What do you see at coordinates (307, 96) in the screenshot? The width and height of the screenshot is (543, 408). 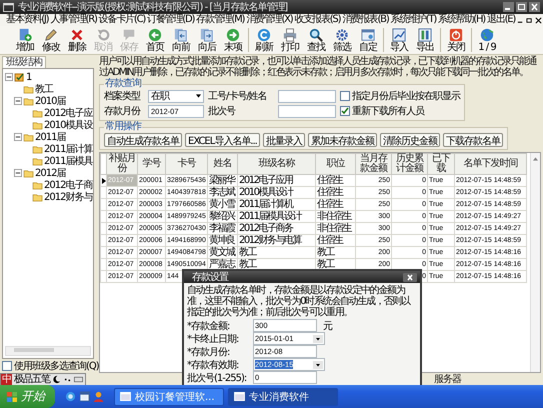 I see `search-field` at bounding box center [307, 96].